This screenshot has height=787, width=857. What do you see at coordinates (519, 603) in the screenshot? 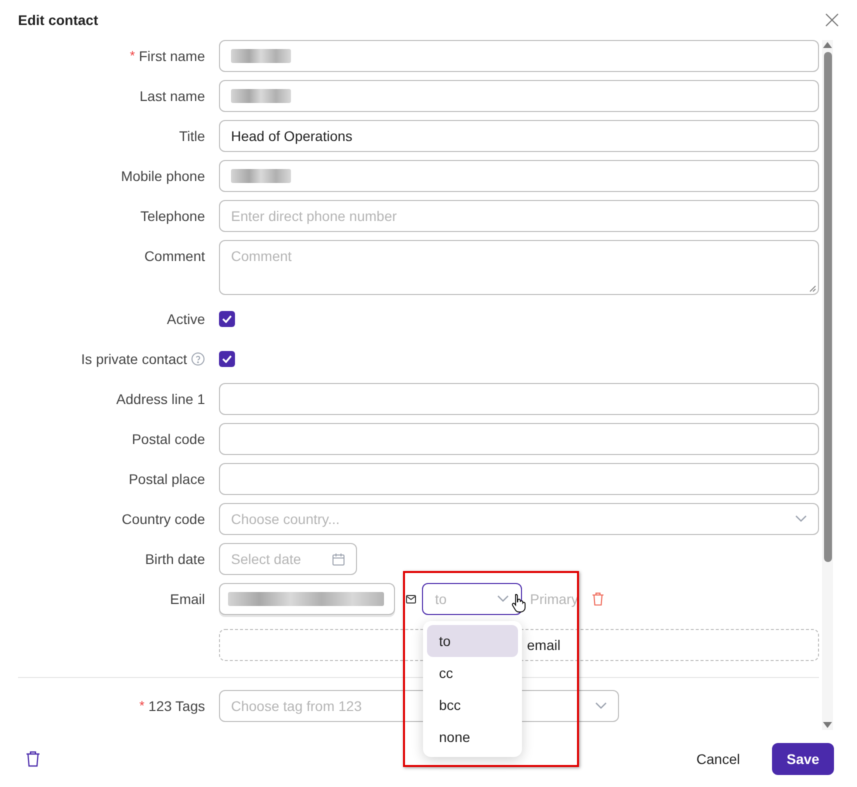
I see `hand-cursor-icon` at bounding box center [519, 603].